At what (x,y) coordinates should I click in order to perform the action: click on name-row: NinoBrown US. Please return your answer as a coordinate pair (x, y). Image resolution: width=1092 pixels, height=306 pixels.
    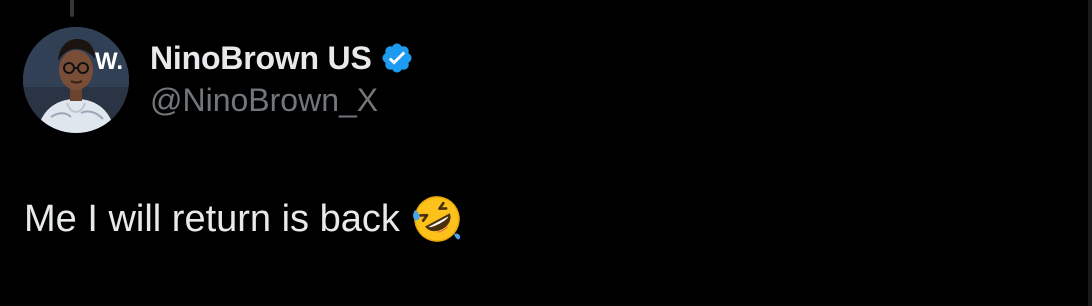
    Looking at the image, I should click on (282, 58).